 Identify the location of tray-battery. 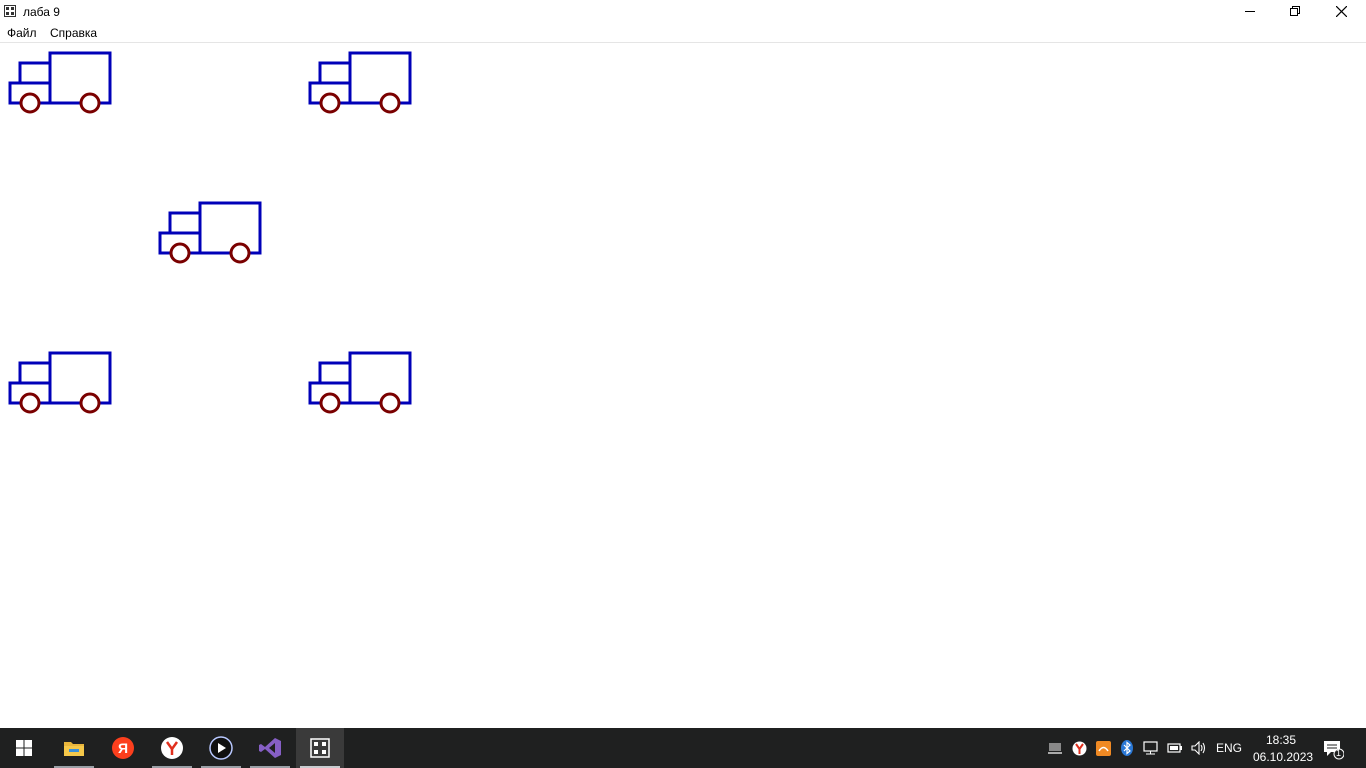
(1175, 748).